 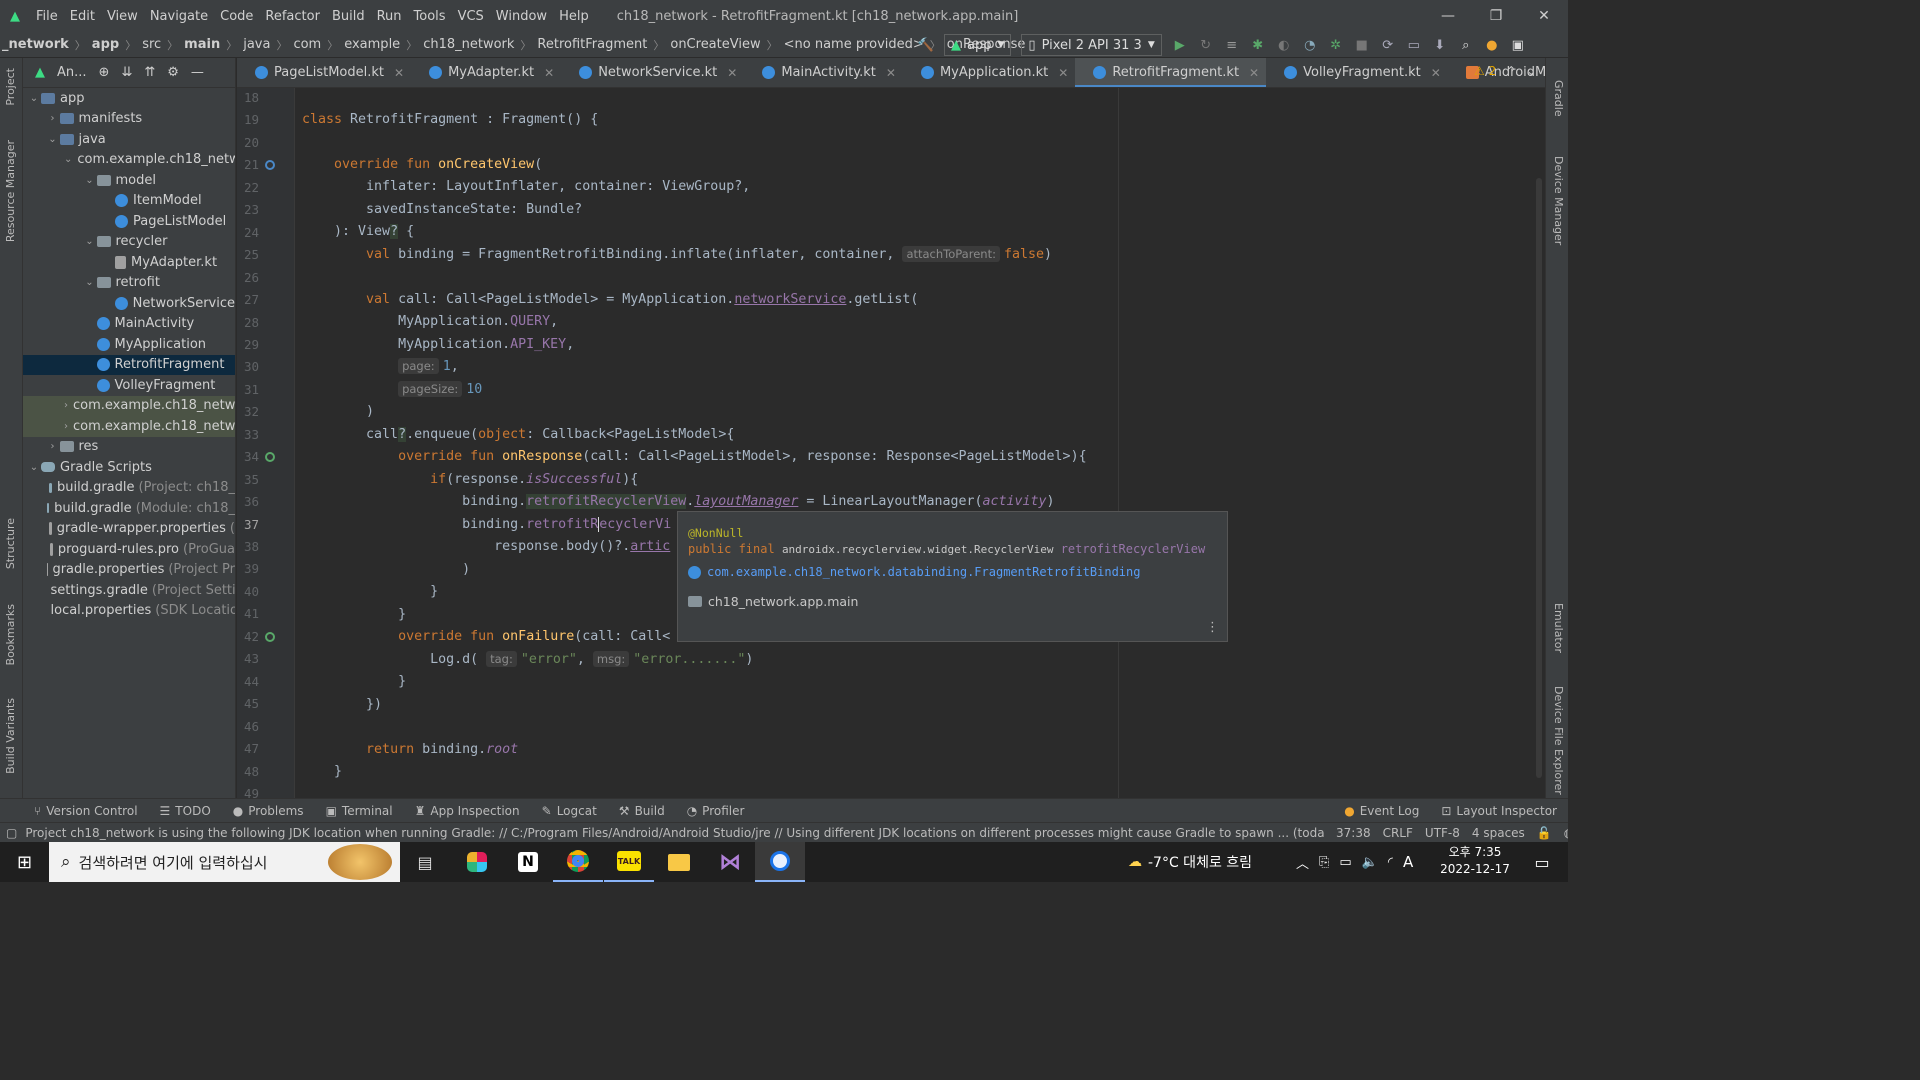 I want to click on menu-code: Code, so click(x=236, y=16).